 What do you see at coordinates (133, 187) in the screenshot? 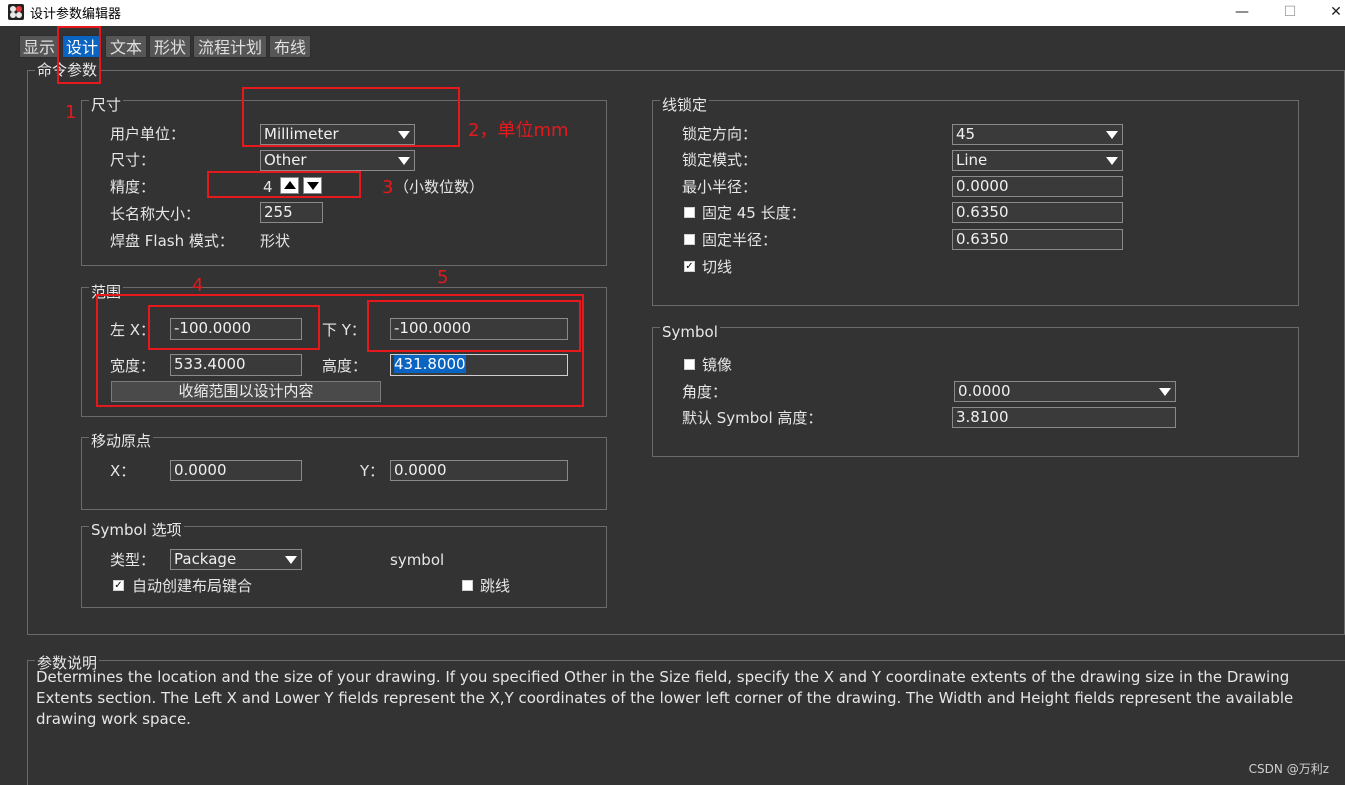
I see `accuracy-label: 精度：` at bounding box center [133, 187].